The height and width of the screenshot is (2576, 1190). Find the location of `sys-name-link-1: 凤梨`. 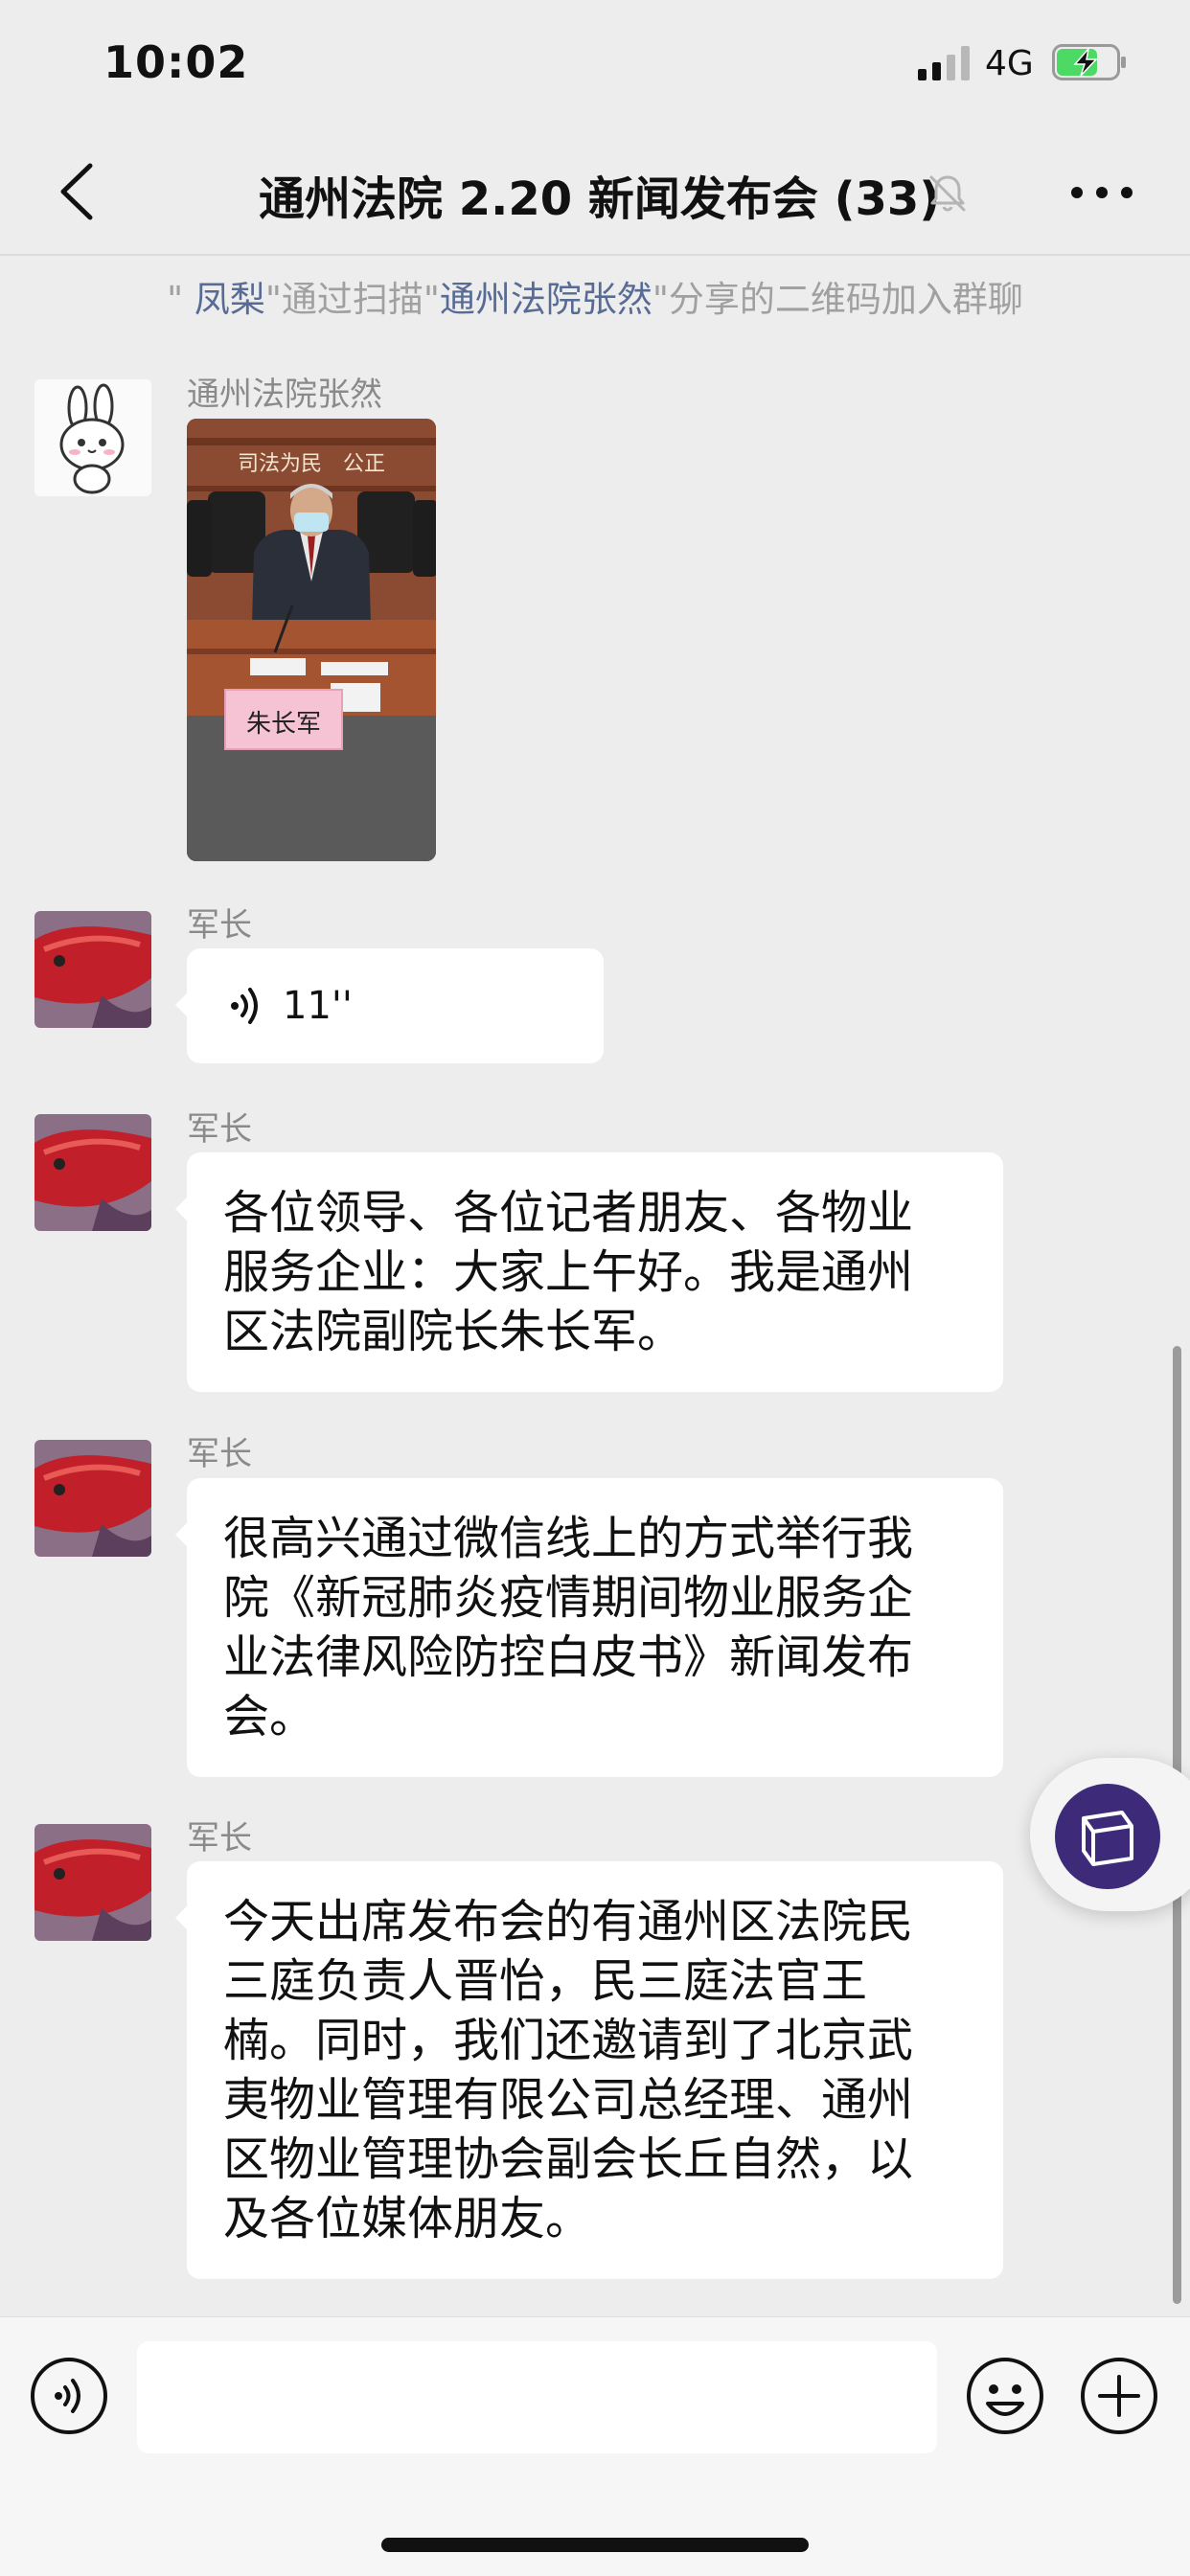

sys-name-link-1: 凤梨 is located at coordinates (230, 299).